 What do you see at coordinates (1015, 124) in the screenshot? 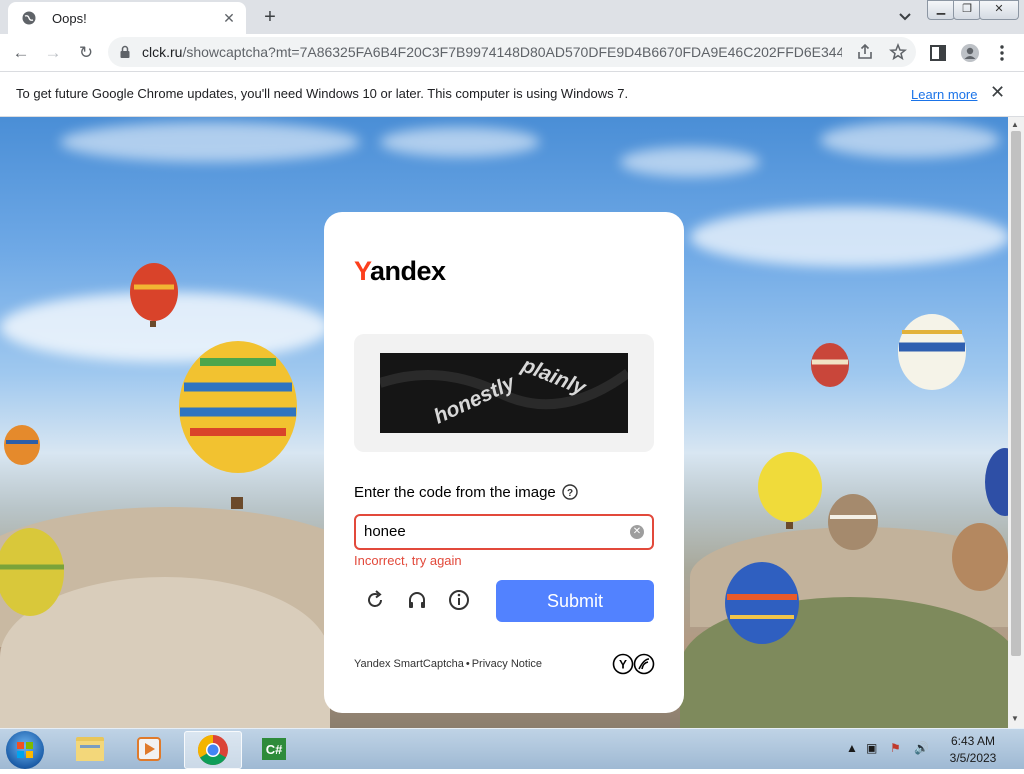
I see `scroll-up-icon: ▲` at bounding box center [1015, 124].